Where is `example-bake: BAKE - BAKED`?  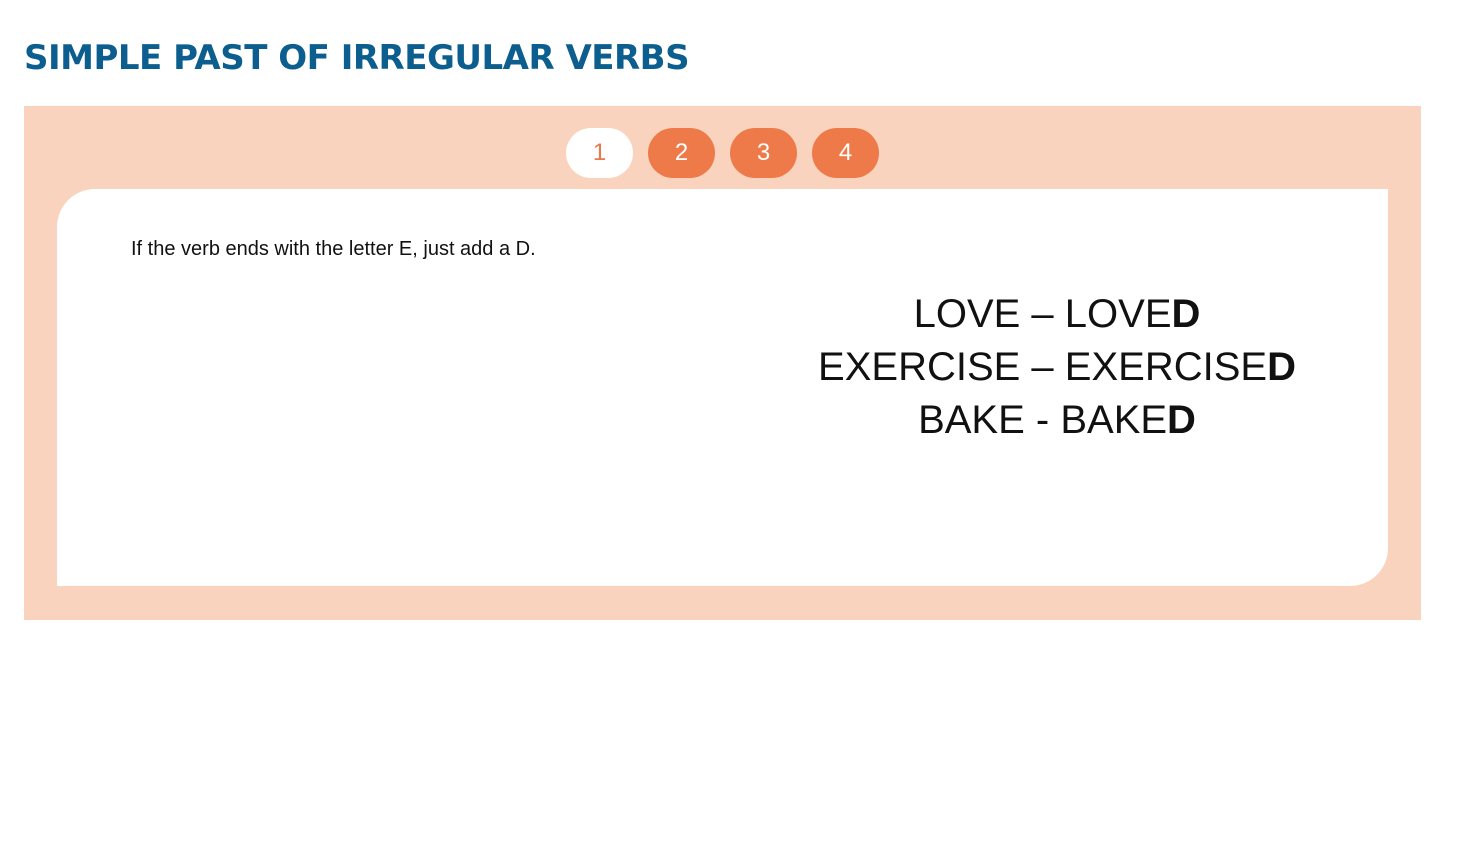
example-bake: BAKE - BAKED is located at coordinates (1057, 420).